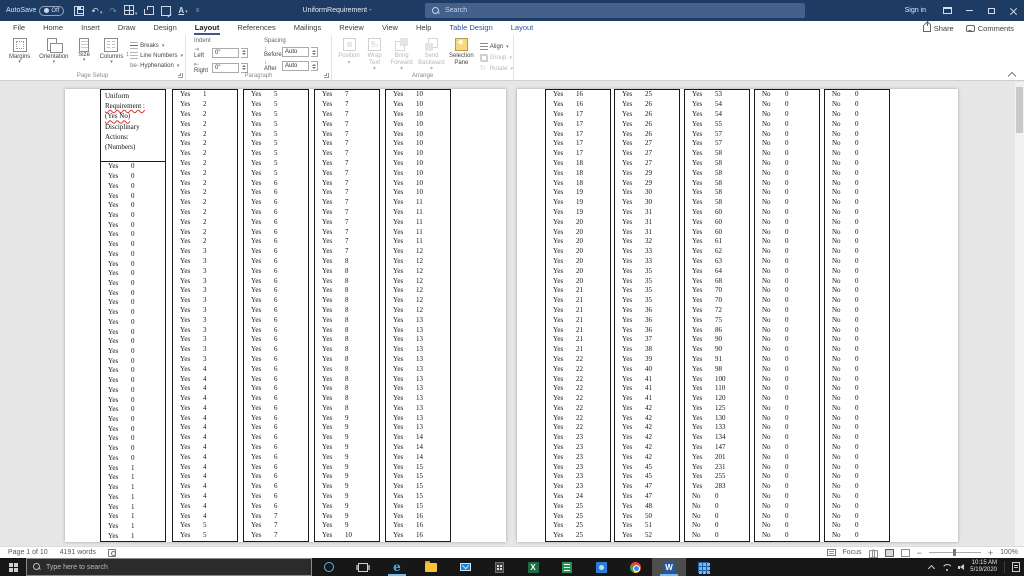  What do you see at coordinates (390, 28) in the screenshot?
I see `menu-tab-view: View` at bounding box center [390, 28].